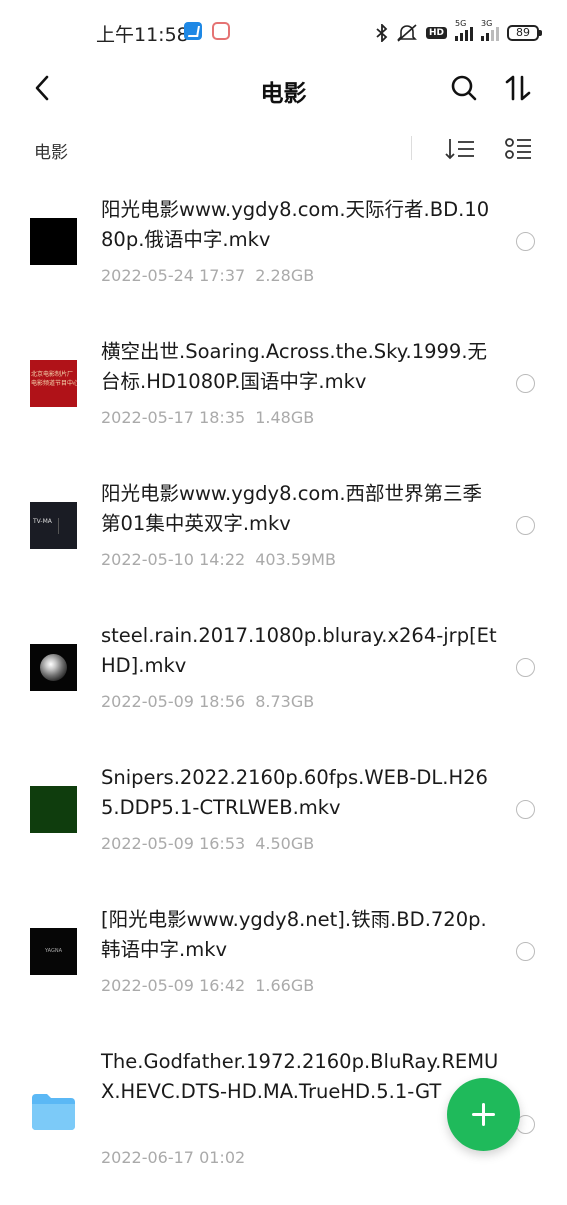  I want to click on file-meta: 2022-05-09 18:56 8.73GB, so click(207, 701).